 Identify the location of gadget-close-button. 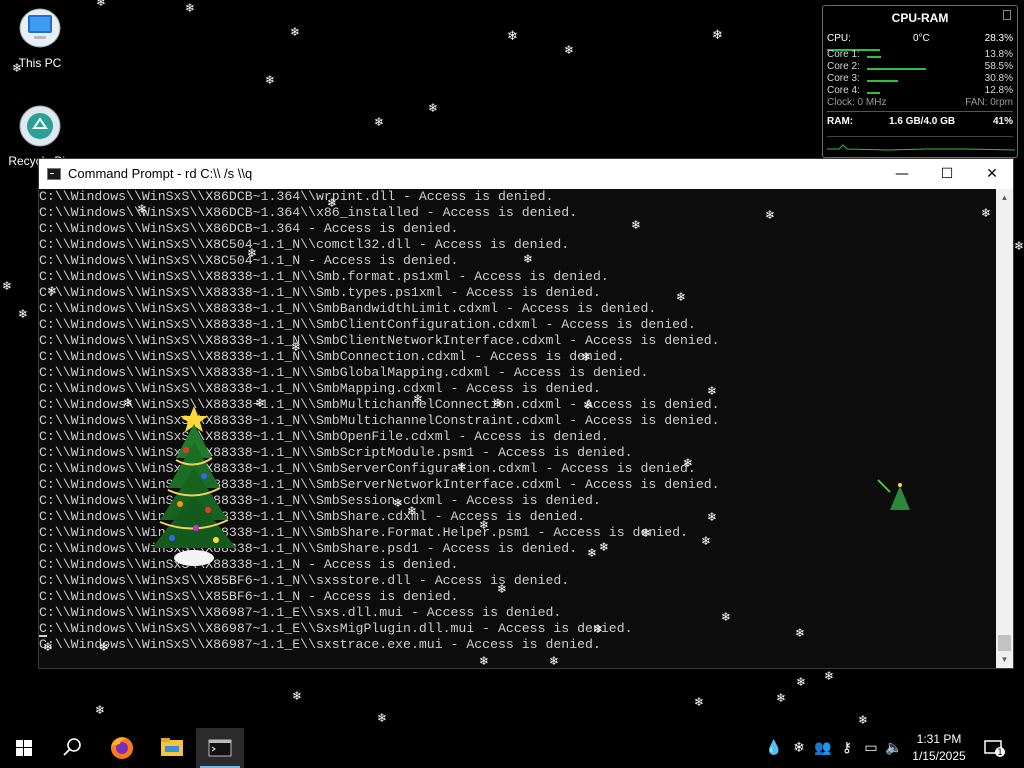
(1007, 15).